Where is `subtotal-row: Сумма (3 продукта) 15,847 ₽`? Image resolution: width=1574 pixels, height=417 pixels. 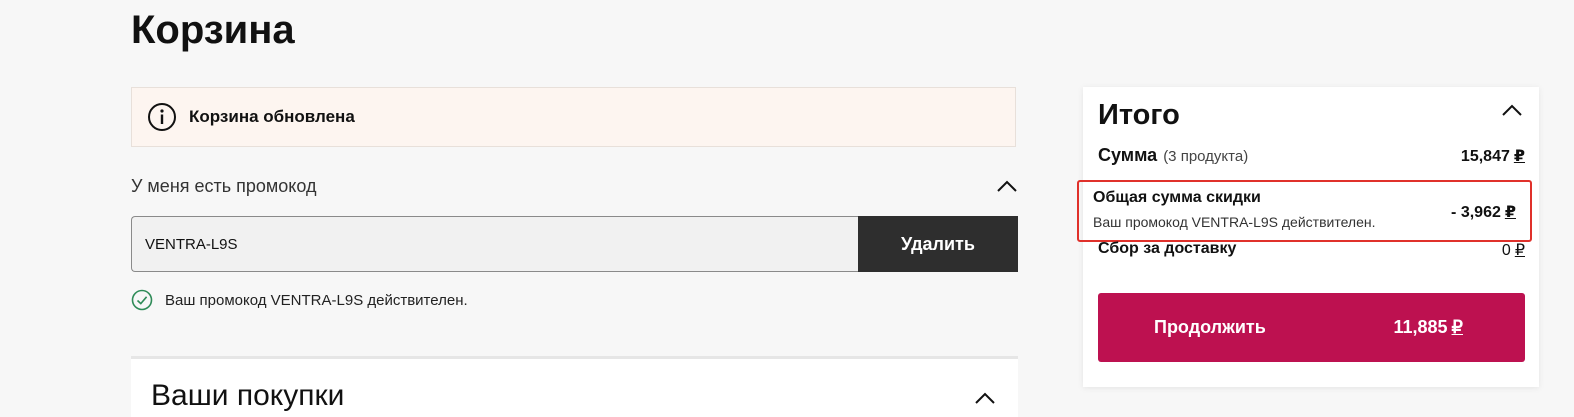
subtotal-row: Сумма (3 продукта) 15,847 ₽ is located at coordinates (1311, 155).